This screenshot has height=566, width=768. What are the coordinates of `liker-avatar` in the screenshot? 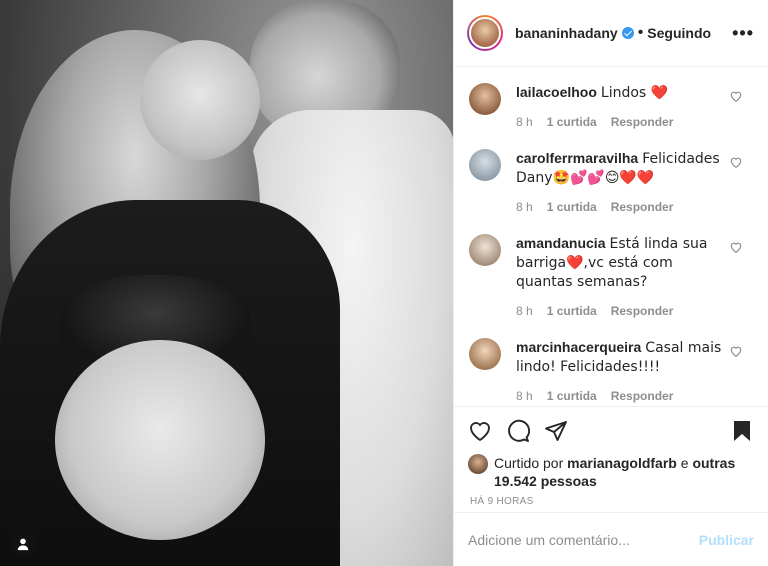 It's located at (478, 464).